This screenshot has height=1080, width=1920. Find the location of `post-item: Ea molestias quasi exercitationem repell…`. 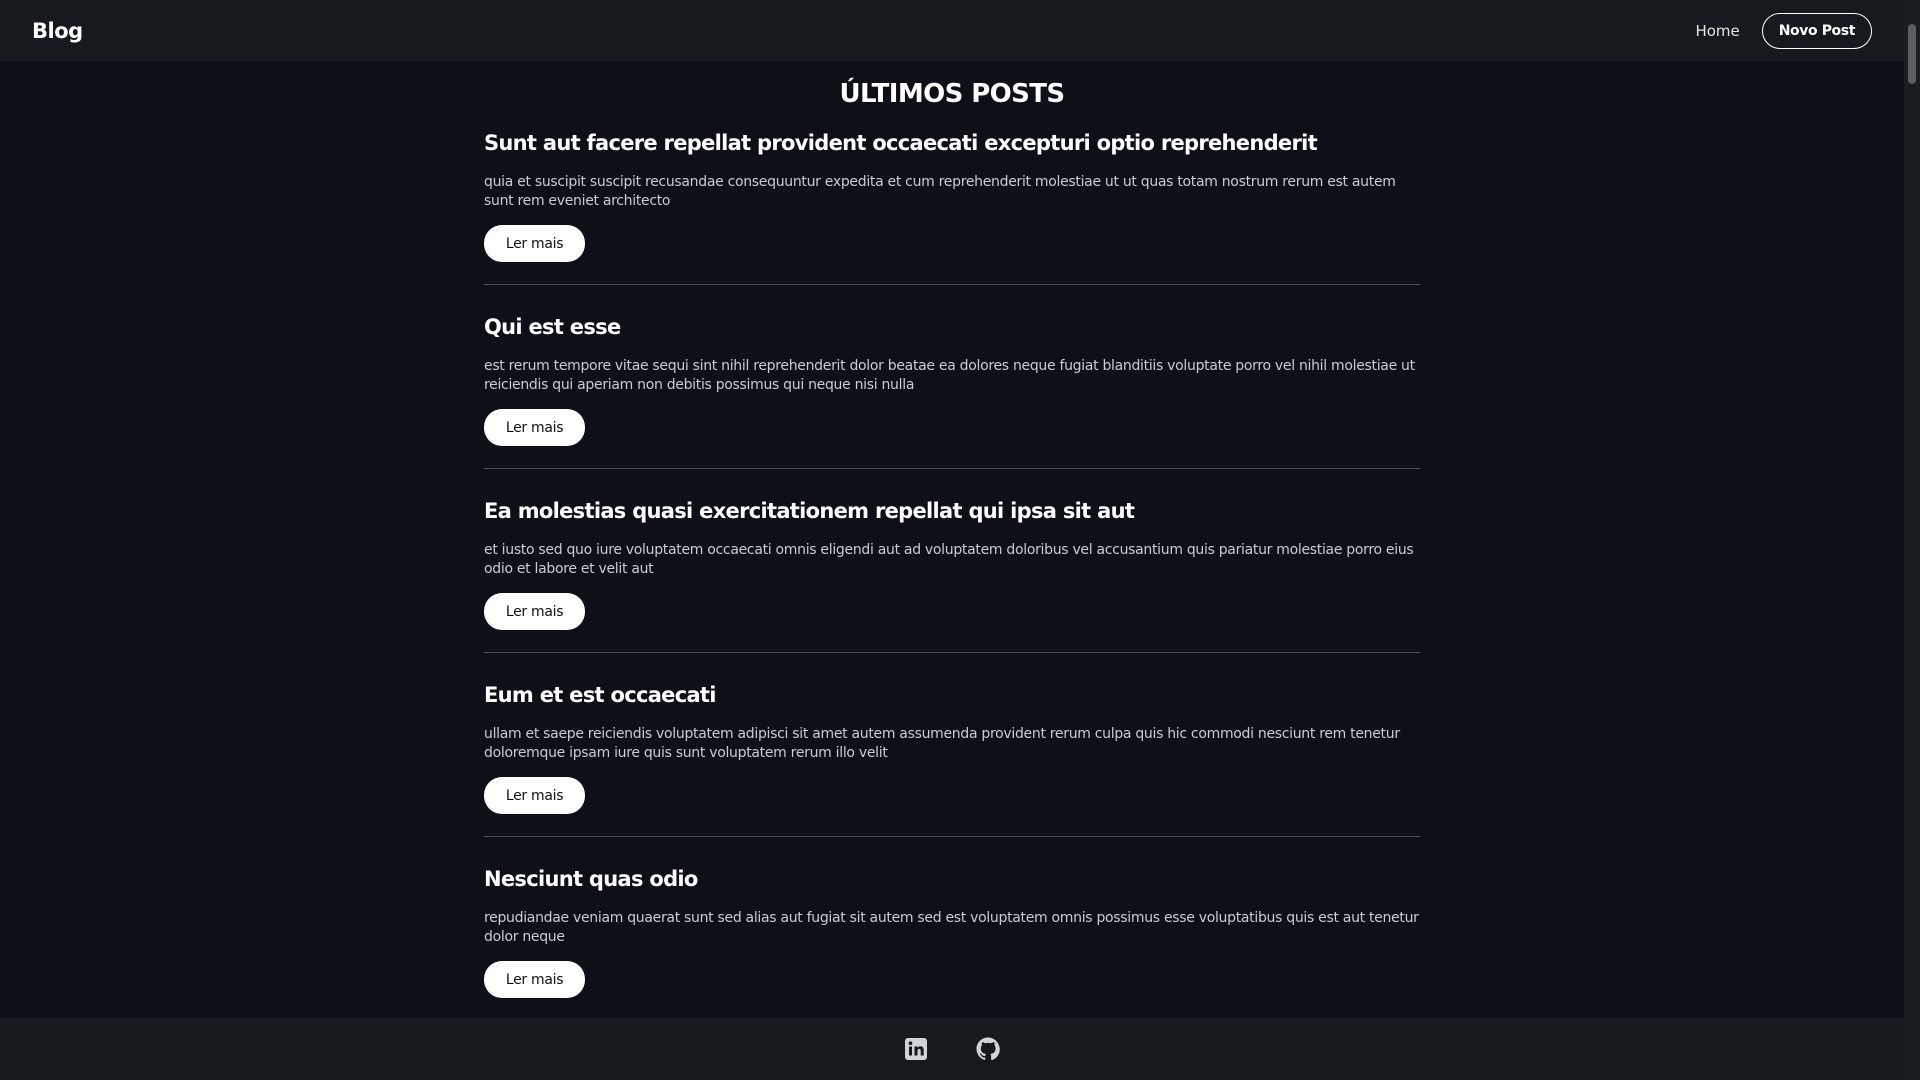

post-item: Ea molestias quasi exercitationem repell… is located at coordinates (952, 575).